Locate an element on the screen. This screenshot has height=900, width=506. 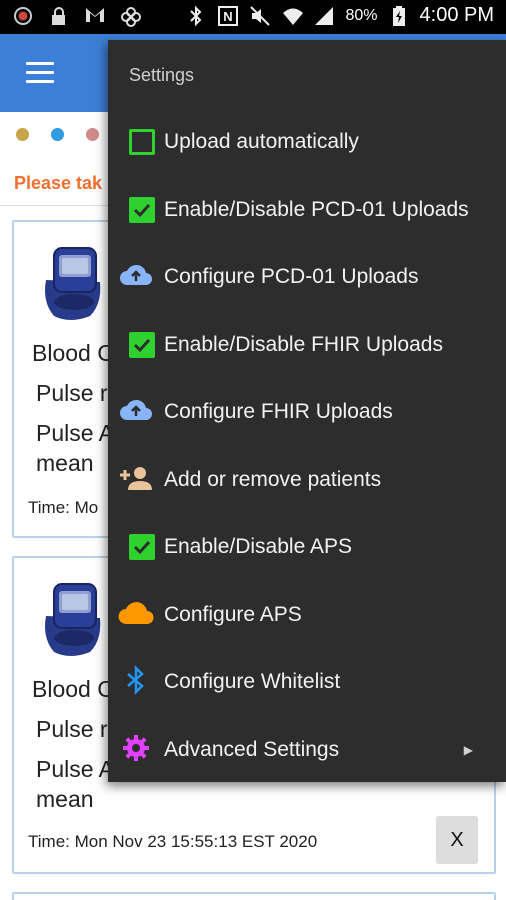
status-bar-notifications is located at coordinates (77, 17).